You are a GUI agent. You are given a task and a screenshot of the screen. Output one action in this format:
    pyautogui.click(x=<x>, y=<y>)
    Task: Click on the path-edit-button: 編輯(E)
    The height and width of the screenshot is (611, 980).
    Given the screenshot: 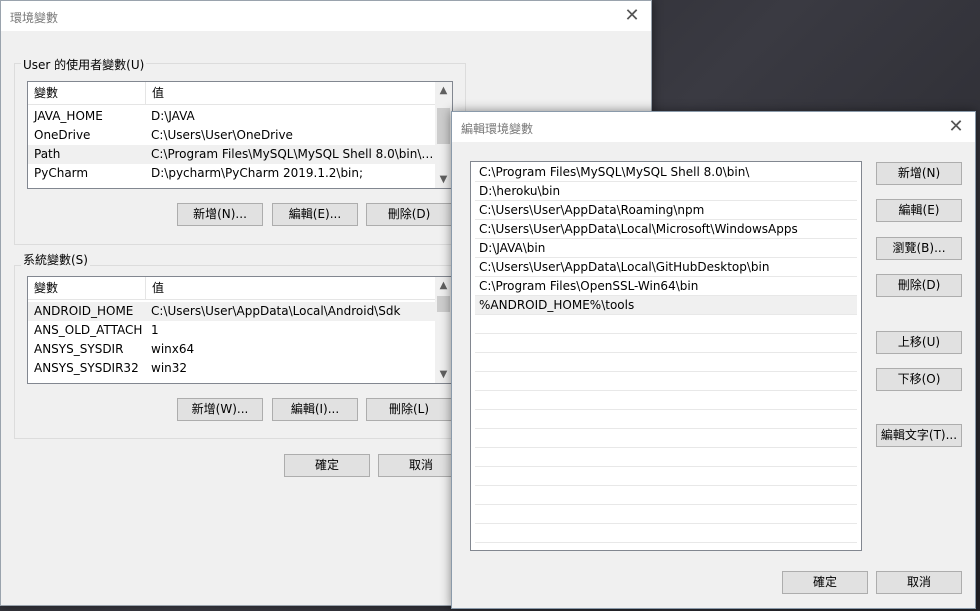 What is the action you would take?
    pyautogui.click(x=919, y=210)
    